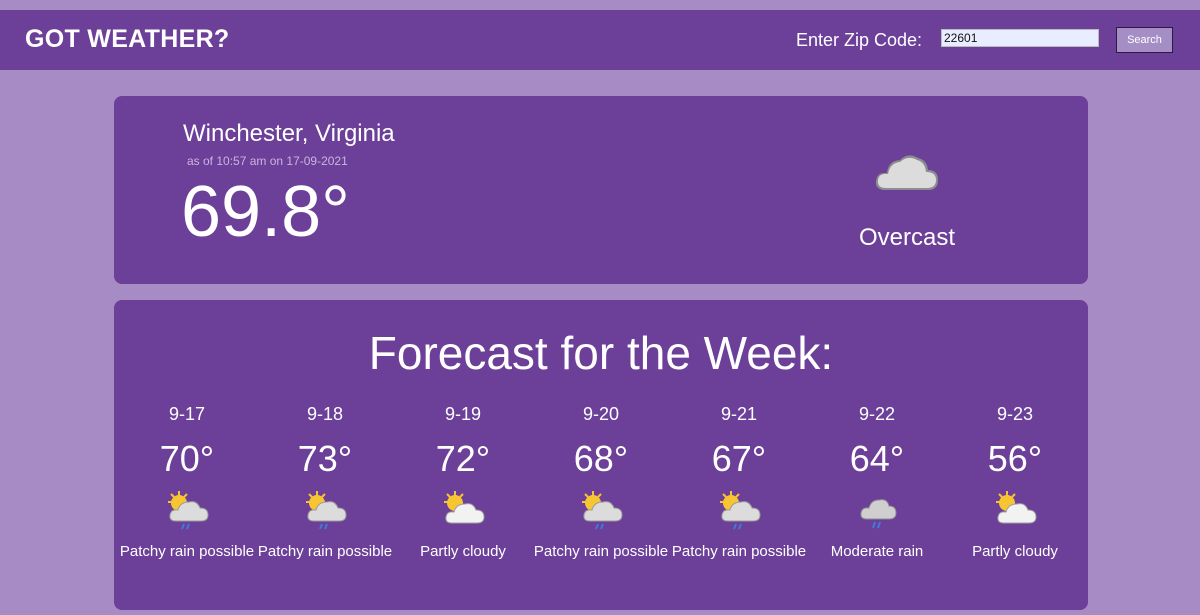 This screenshot has width=1200, height=615. I want to click on forecast-day: 9-18 73° Patchy rain possible, so click(325, 482).